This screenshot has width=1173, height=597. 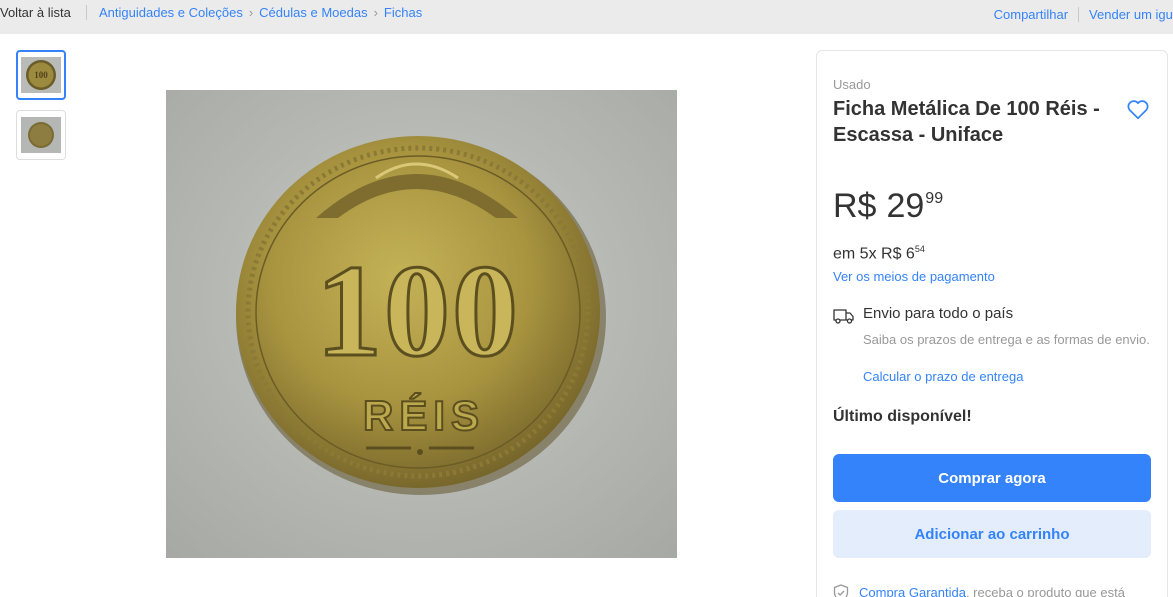 I want to click on back-to-list-link: Voltar à lista, so click(x=35, y=12).